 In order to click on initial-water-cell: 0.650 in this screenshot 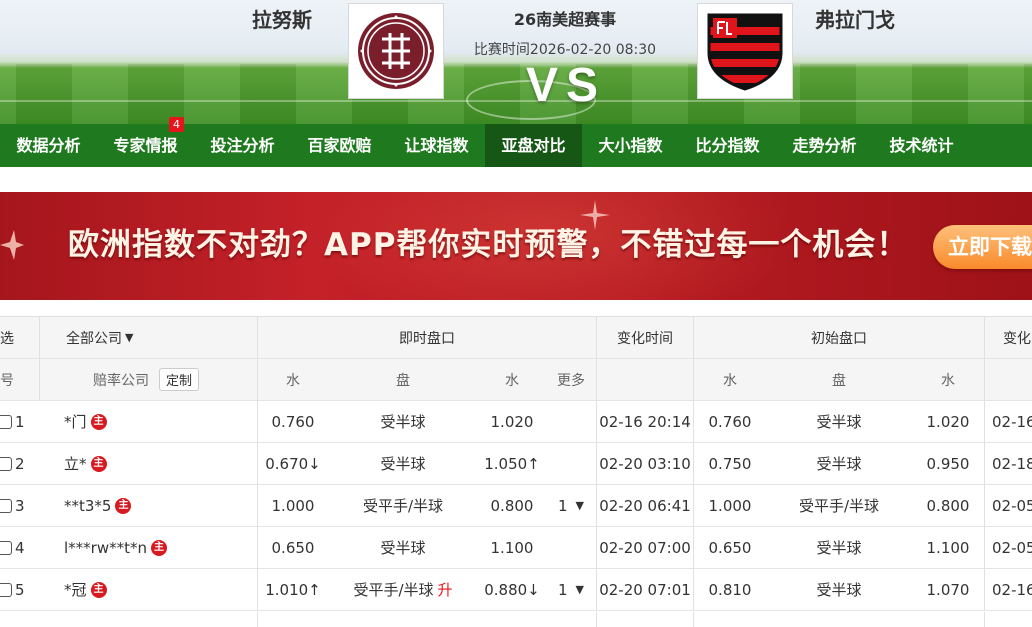, I will do `click(730, 547)`.